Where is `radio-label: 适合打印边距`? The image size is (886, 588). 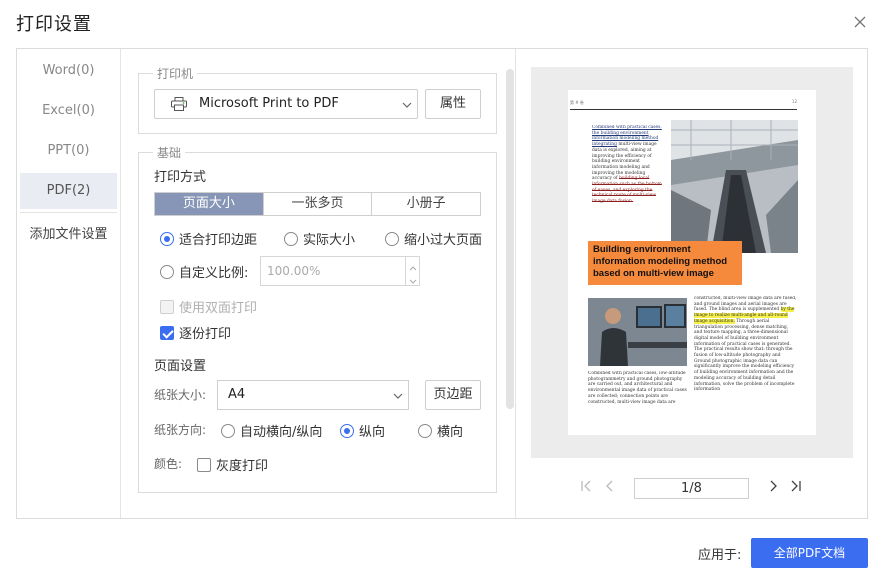
radio-label: 适合打印边距 is located at coordinates (218, 240).